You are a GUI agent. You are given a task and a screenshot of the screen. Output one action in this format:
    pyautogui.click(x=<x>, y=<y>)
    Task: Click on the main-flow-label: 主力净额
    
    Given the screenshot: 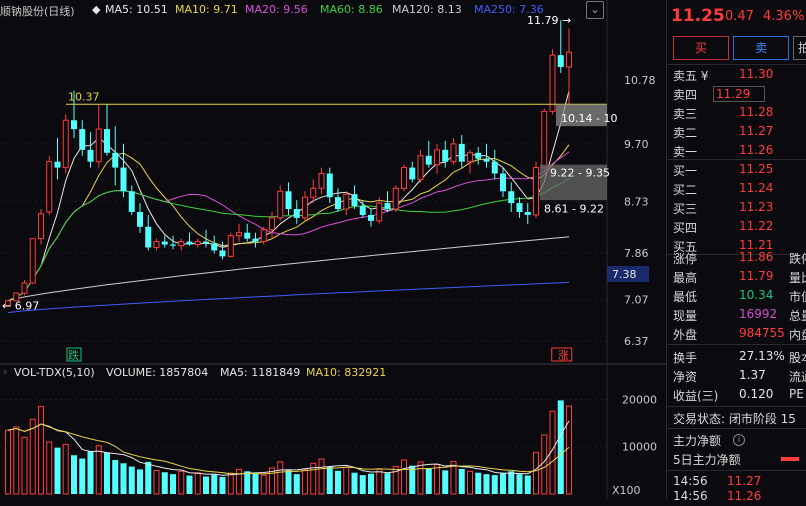 What is the action you would take?
    pyautogui.click(x=697, y=441)
    